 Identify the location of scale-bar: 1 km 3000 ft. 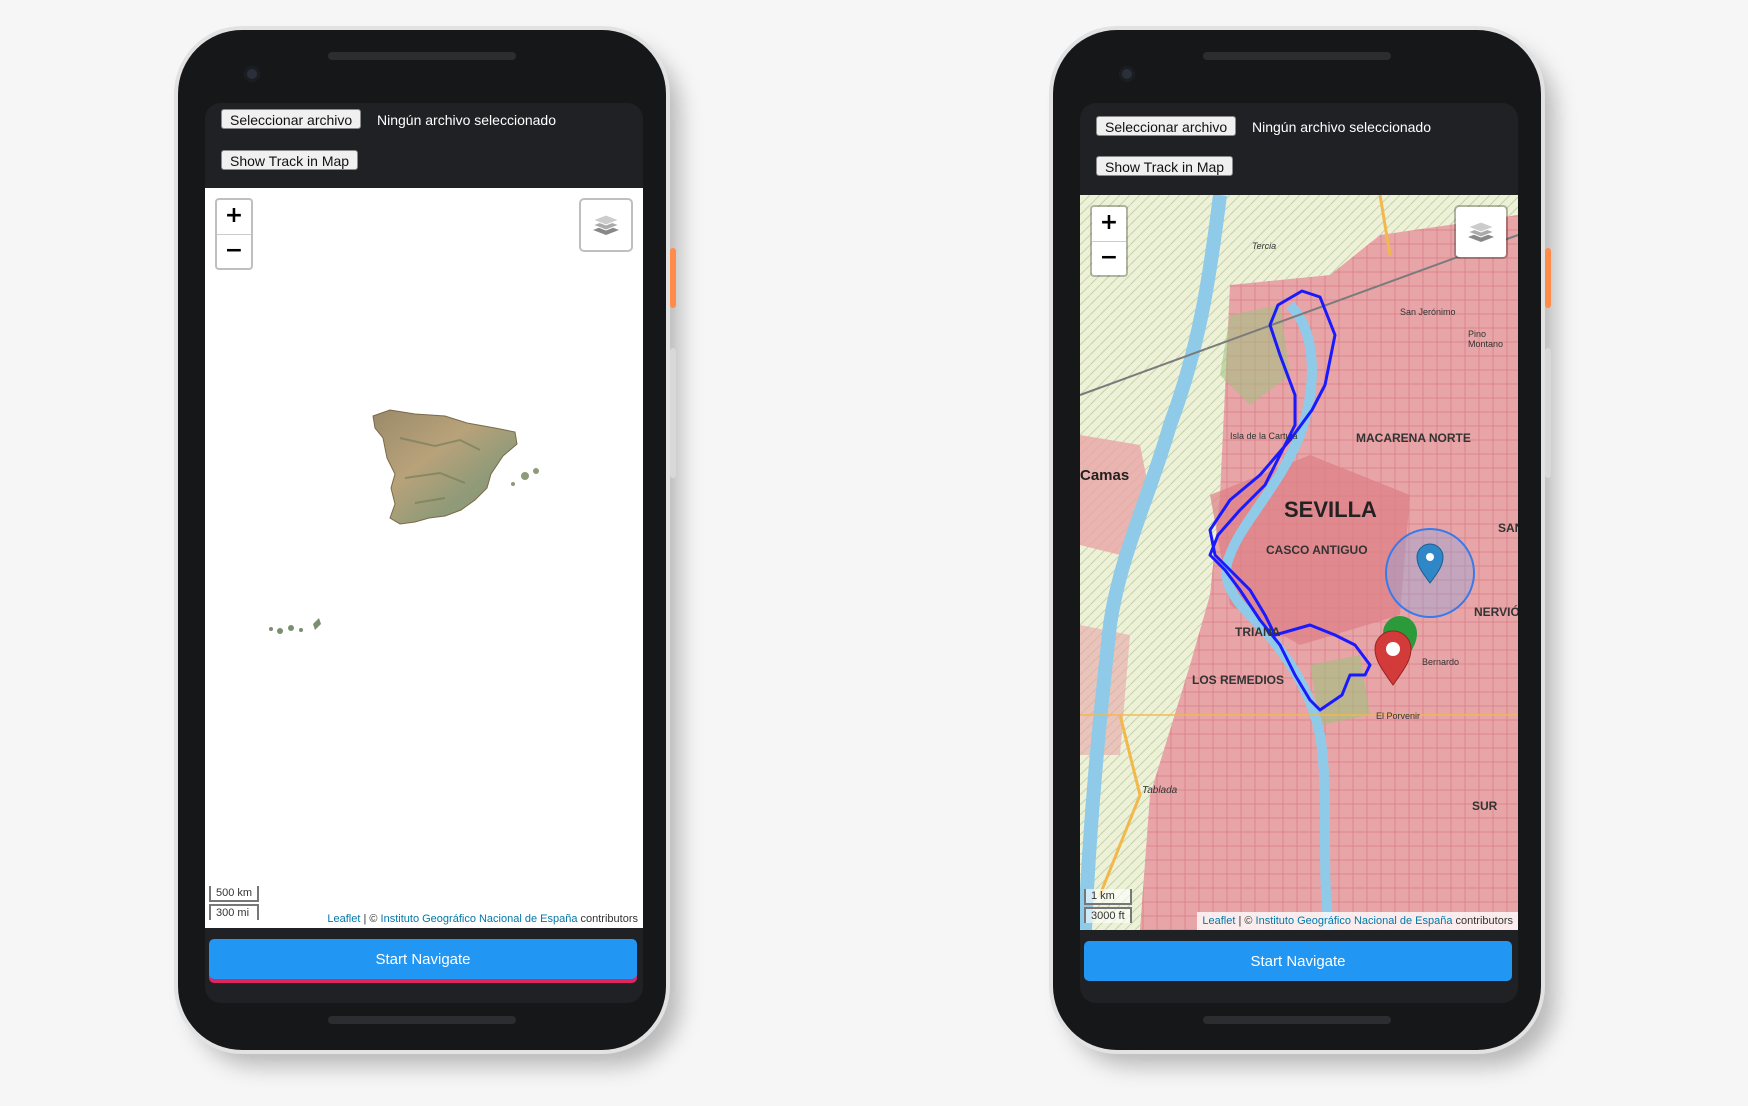
(1108, 906).